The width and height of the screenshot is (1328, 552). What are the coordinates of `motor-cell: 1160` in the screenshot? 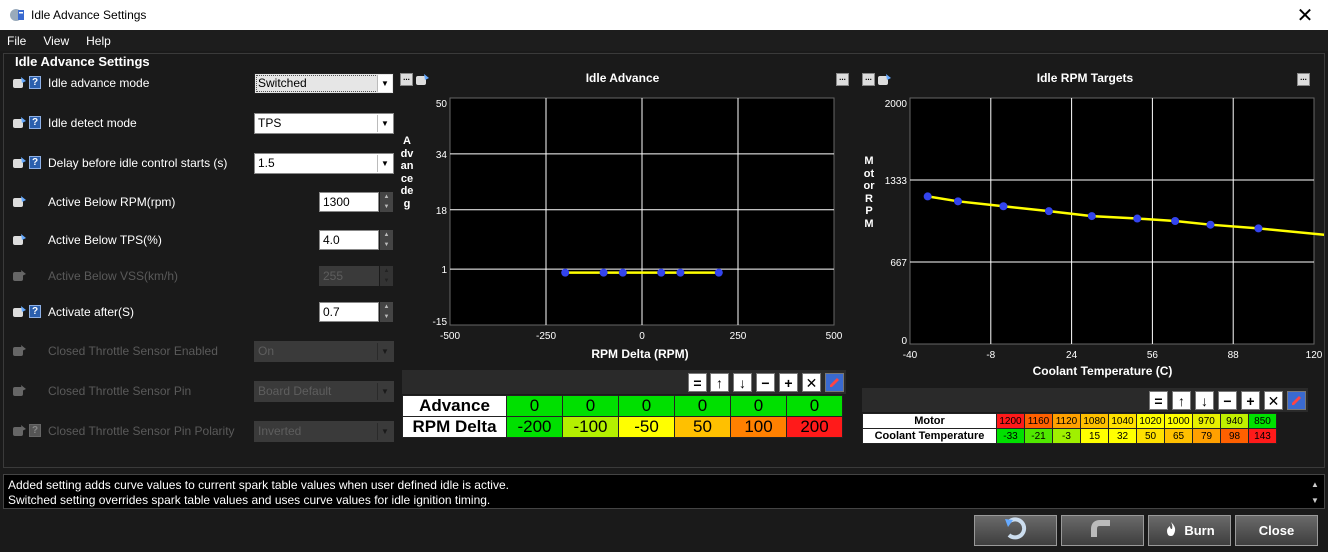 It's located at (1038, 421).